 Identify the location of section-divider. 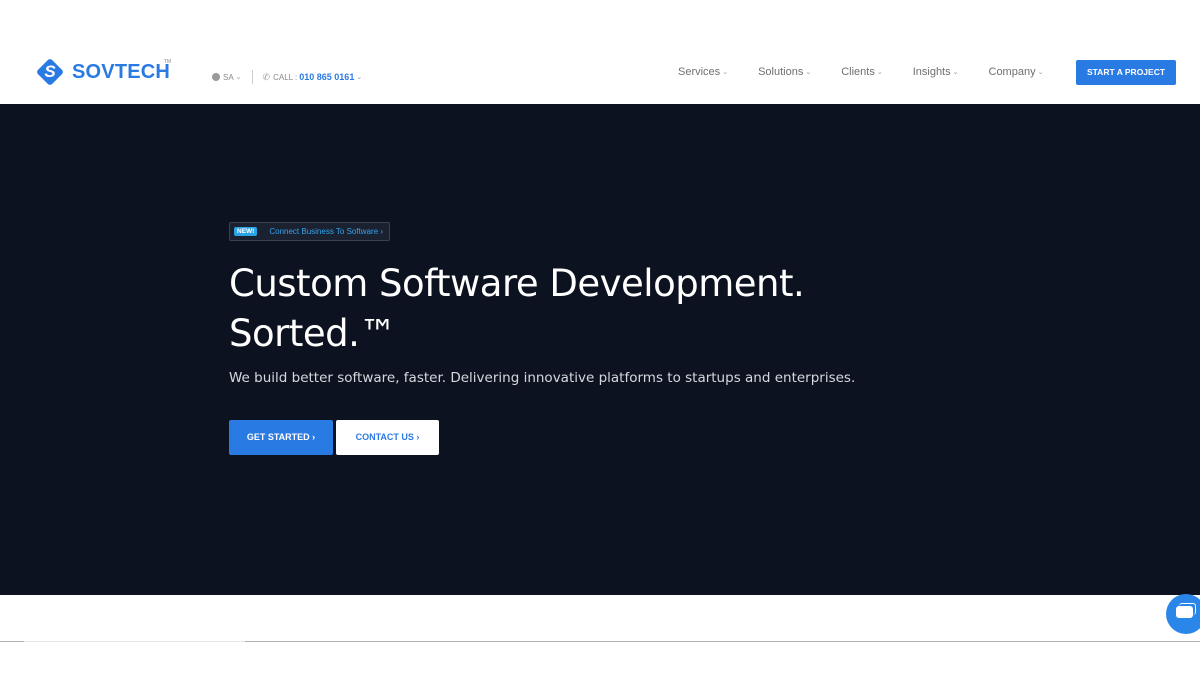
(600, 641).